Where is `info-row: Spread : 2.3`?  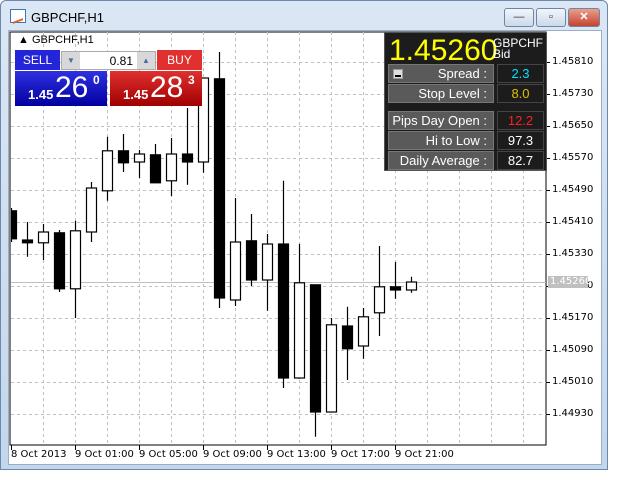
info-row: Spread : 2.3 is located at coordinates (466, 73).